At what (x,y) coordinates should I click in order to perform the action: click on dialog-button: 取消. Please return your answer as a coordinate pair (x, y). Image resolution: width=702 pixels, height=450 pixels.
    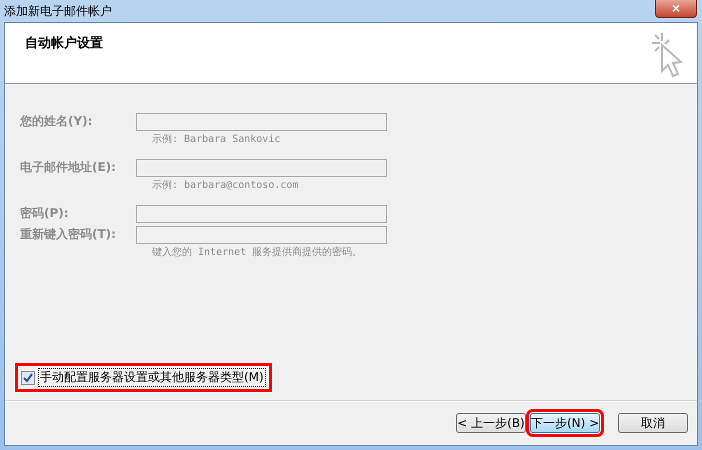
    Looking at the image, I should click on (653, 423).